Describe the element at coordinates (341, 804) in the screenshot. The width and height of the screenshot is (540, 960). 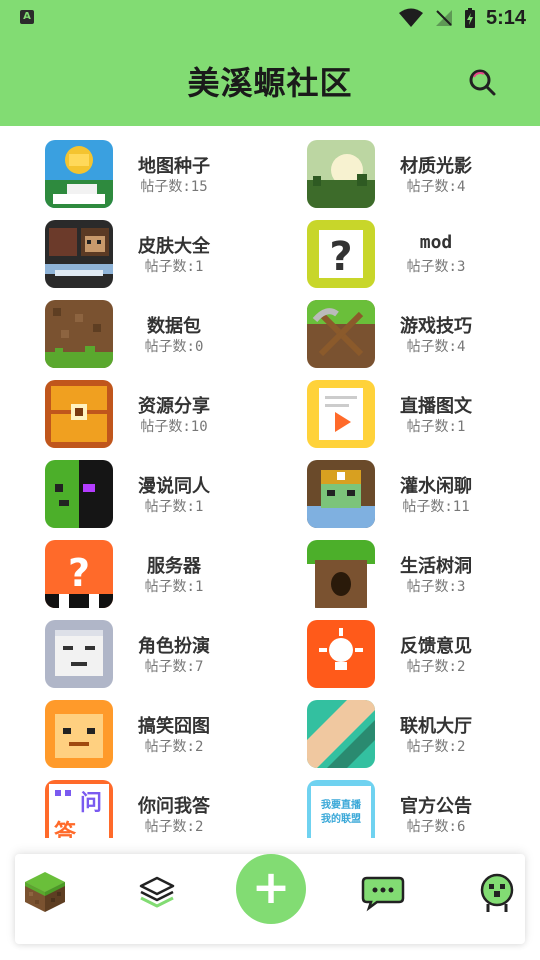
I see `svg-text: 我要直播` at that location.